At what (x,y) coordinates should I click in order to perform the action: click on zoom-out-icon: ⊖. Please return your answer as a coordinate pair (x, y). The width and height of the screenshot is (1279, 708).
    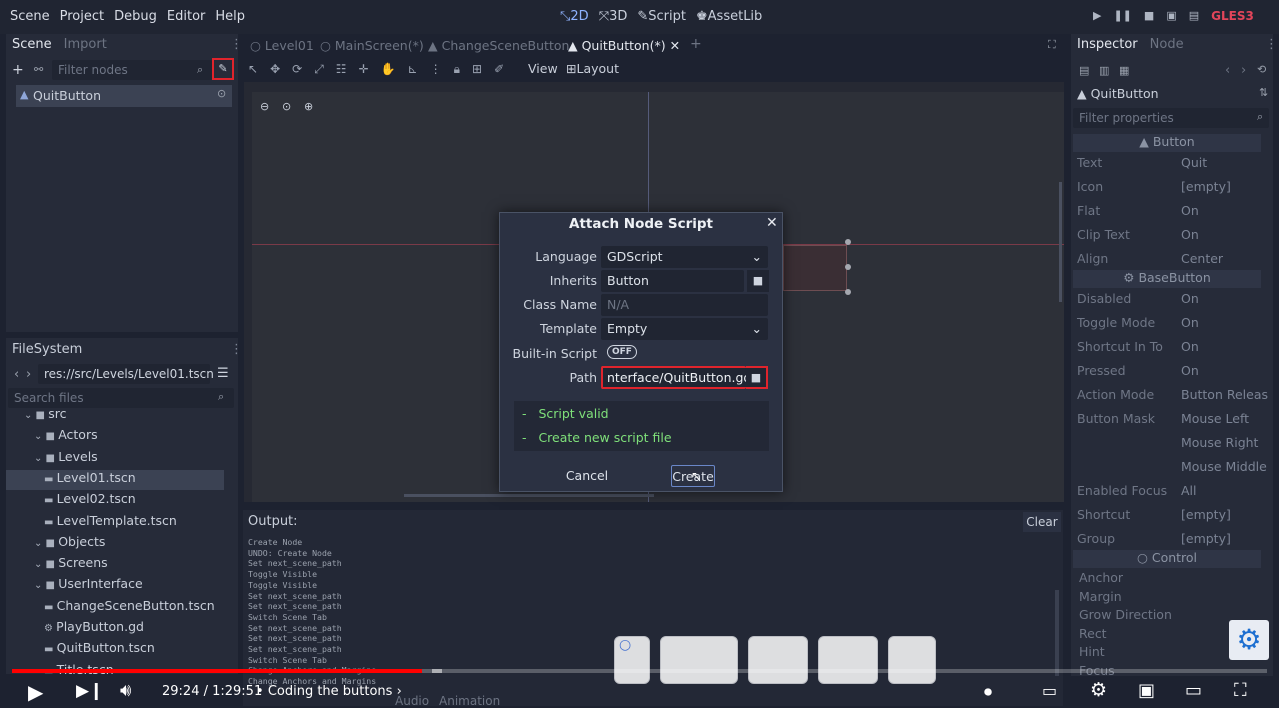
    Looking at the image, I should click on (264, 106).